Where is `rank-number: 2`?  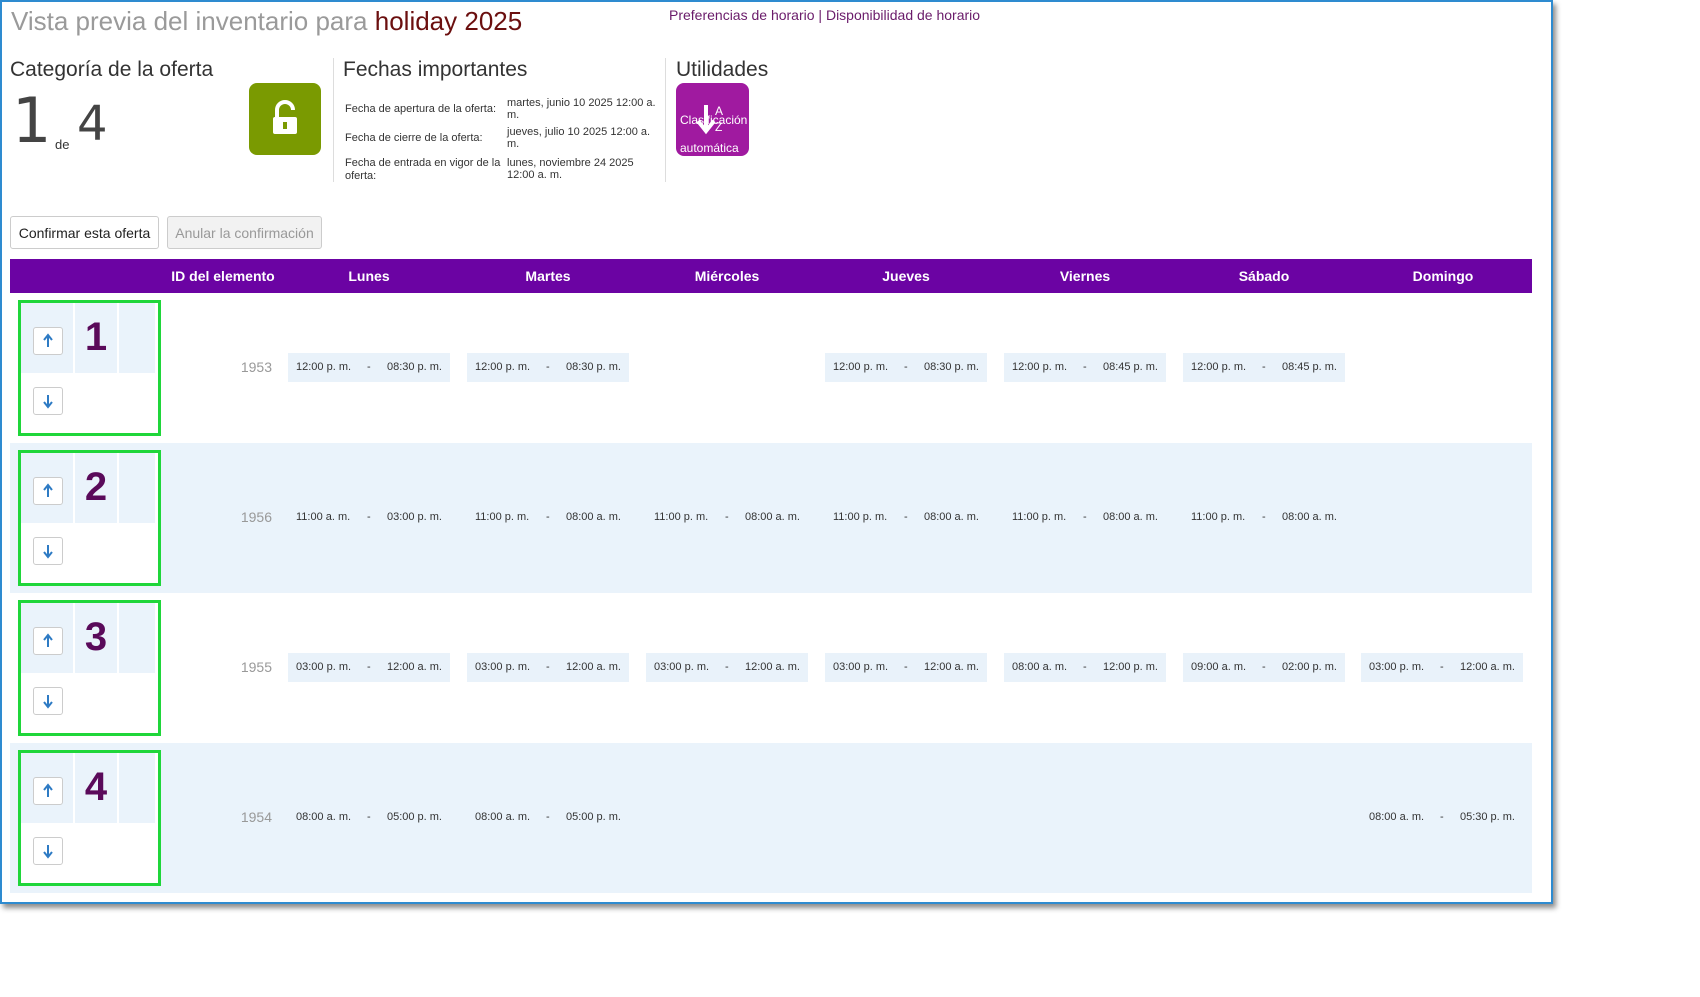 rank-number: 2 is located at coordinates (96, 487).